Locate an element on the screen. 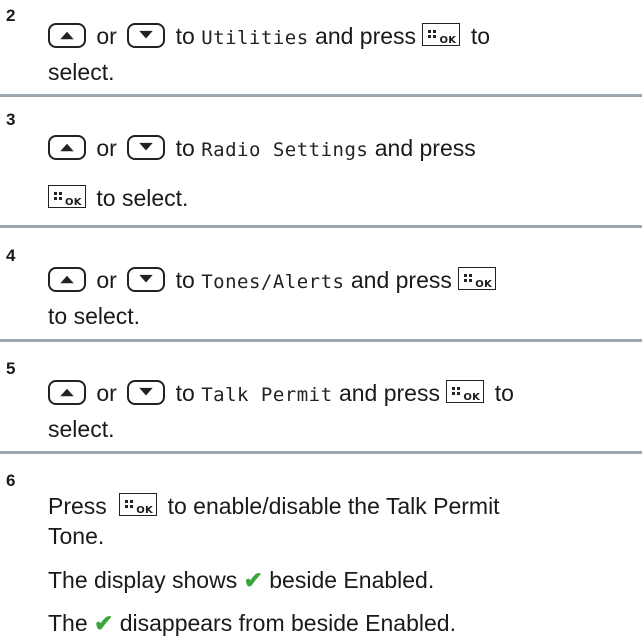  step-instruction-cont: to select. is located at coordinates (94, 316).